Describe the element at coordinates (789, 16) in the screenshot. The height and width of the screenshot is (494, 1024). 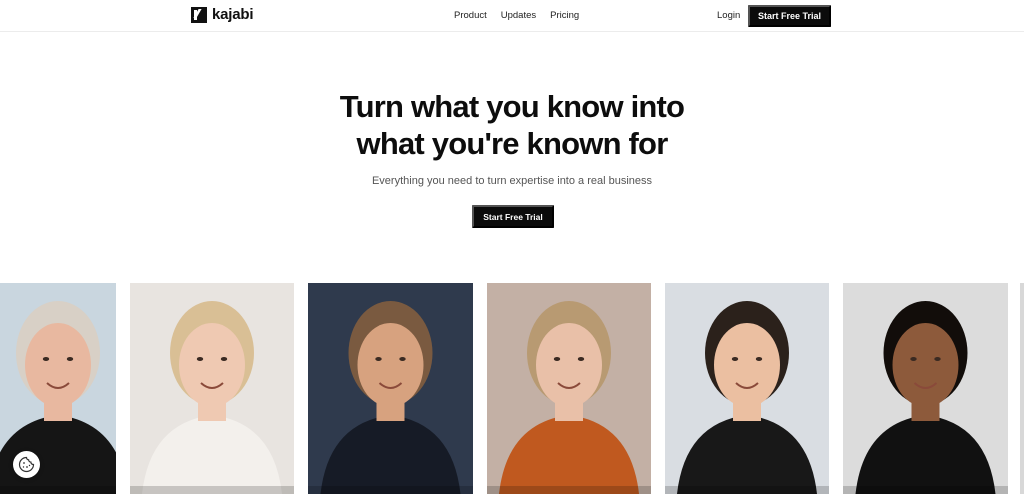
I see `header-start-free-trial-button: Start Free Trial` at that location.